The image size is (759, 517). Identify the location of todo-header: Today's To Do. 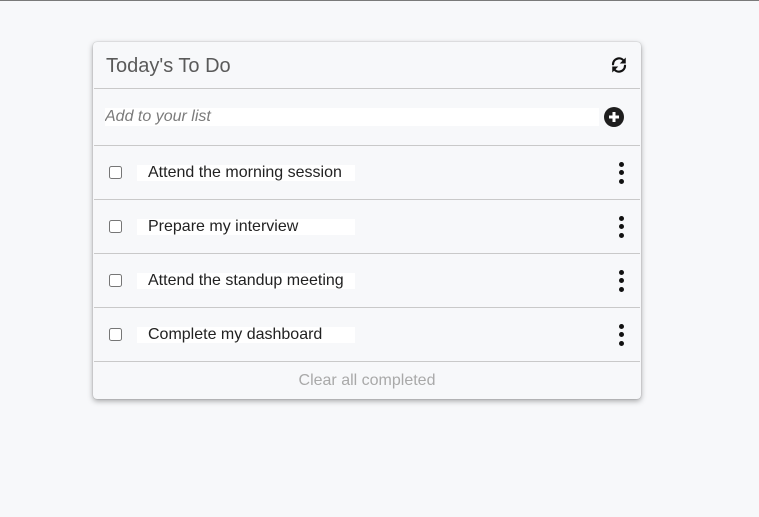
(367, 65).